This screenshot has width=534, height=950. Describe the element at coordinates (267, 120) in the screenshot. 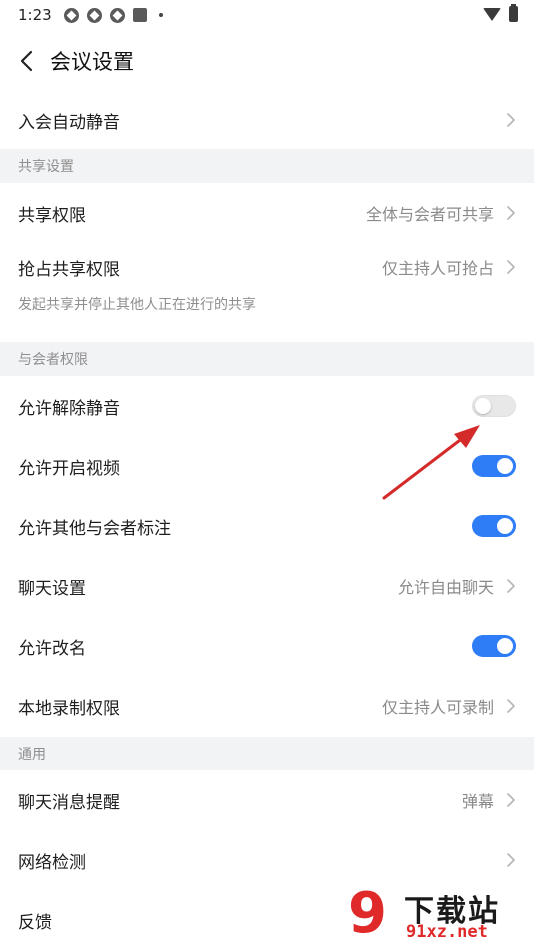

I see `row-auto-mute: 入会自动静音` at that location.